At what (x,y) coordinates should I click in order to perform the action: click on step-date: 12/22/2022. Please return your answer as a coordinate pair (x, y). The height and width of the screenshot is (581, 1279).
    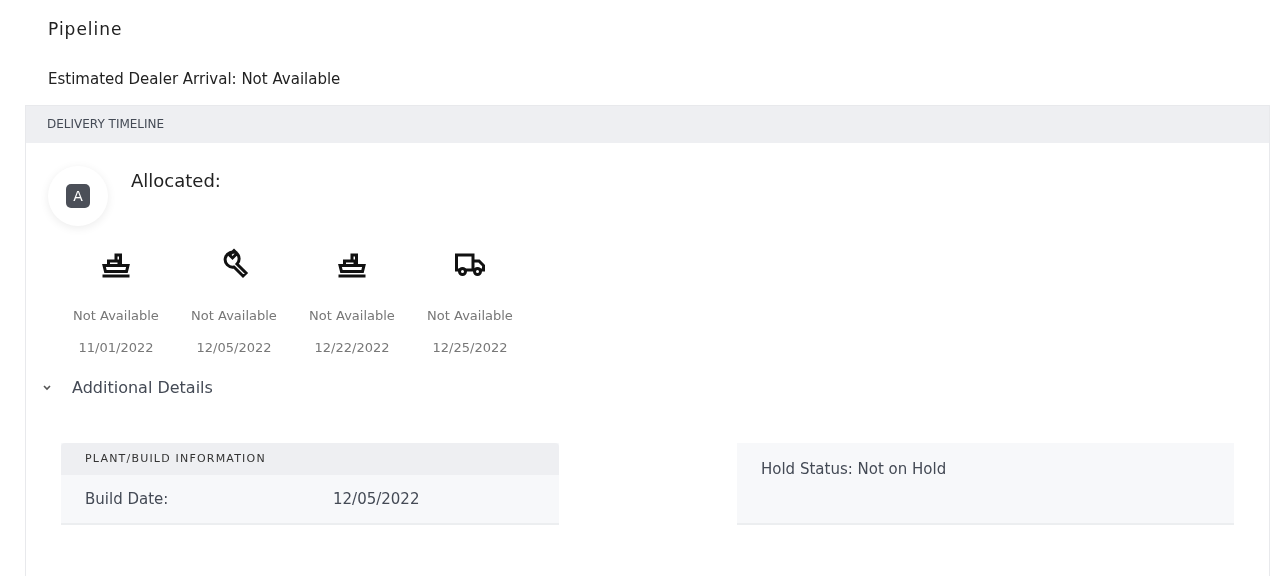
    Looking at the image, I should click on (352, 347).